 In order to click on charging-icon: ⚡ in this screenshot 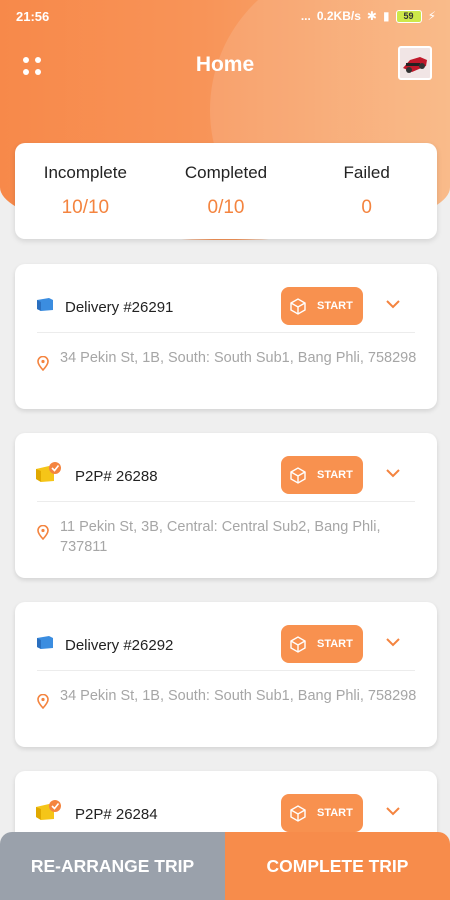, I will do `click(431, 16)`.